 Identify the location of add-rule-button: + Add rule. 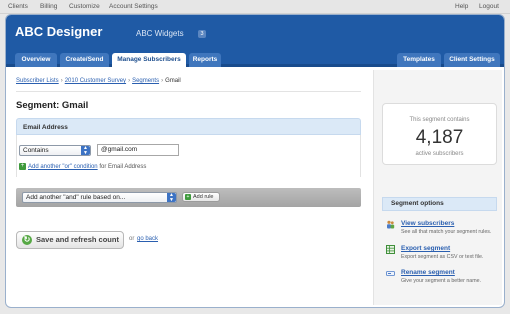
(201, 197).